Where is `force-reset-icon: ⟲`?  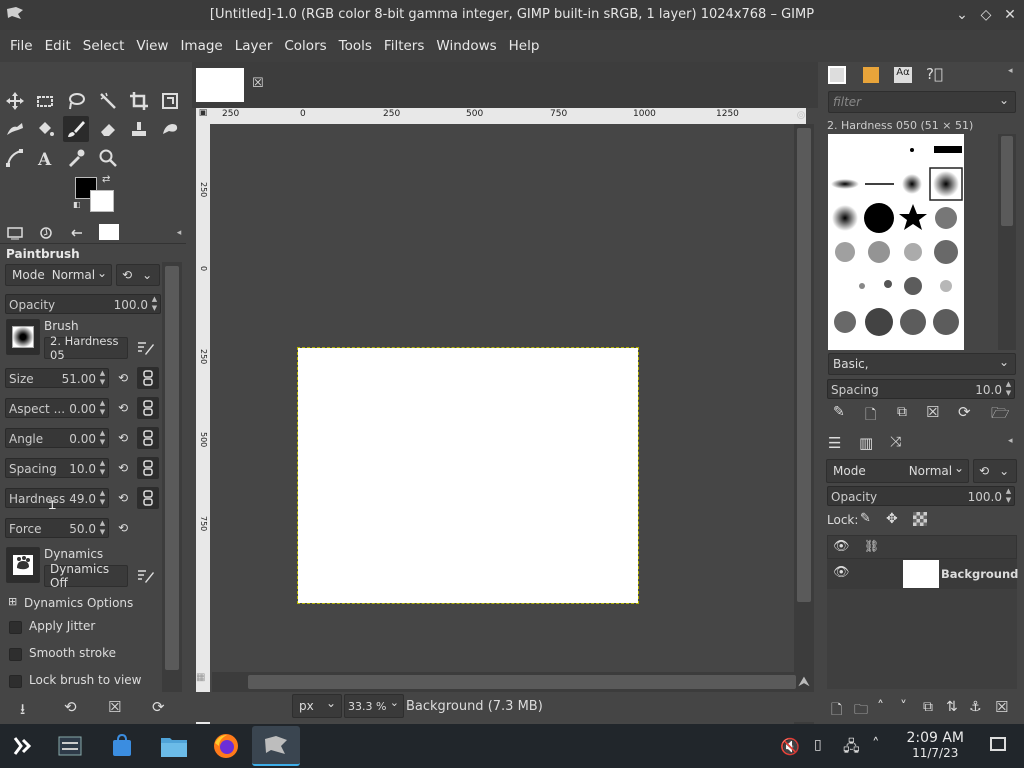 force-reset-icon: ⟲ is located at coordinates (123, 528).